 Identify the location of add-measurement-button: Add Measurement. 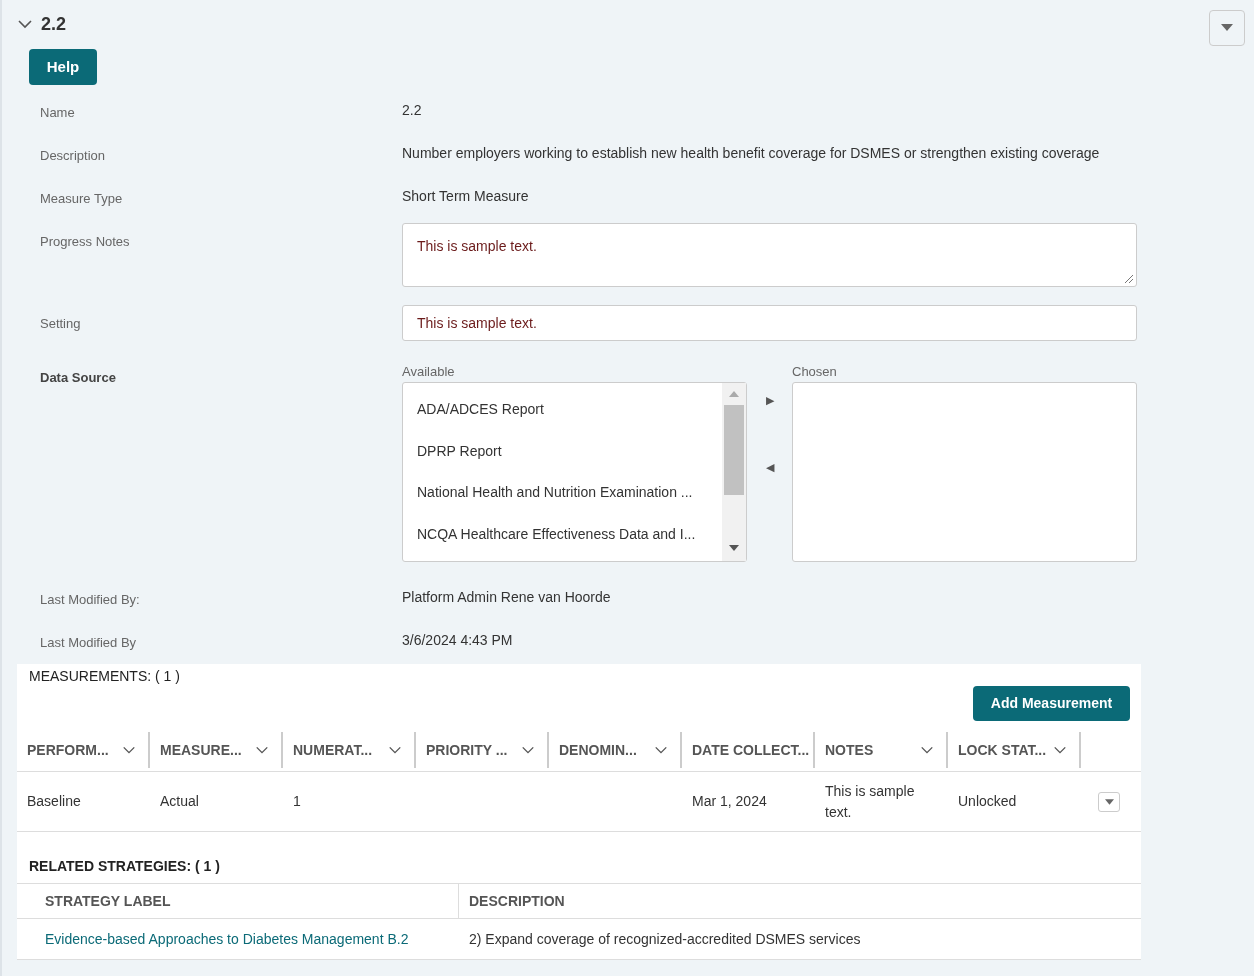
(1051, 703).